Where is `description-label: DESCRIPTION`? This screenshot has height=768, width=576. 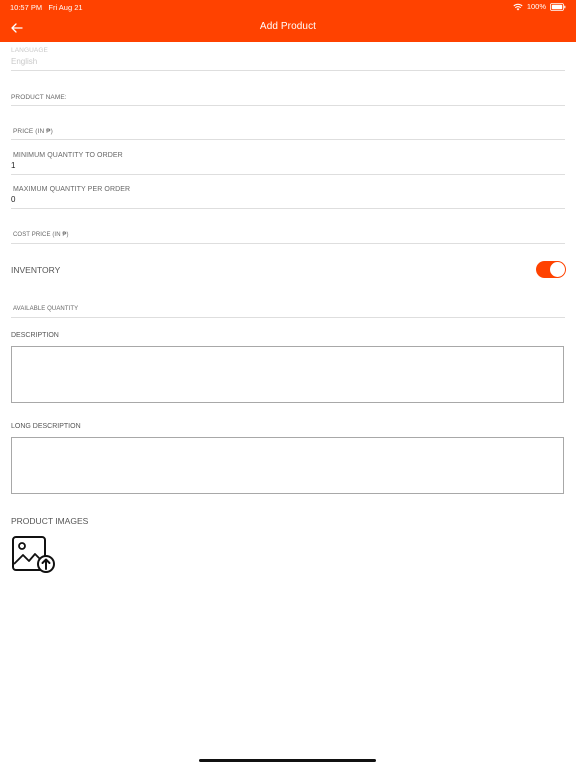 description-label: DESCRIPTION is located at coordinates (35, 335).